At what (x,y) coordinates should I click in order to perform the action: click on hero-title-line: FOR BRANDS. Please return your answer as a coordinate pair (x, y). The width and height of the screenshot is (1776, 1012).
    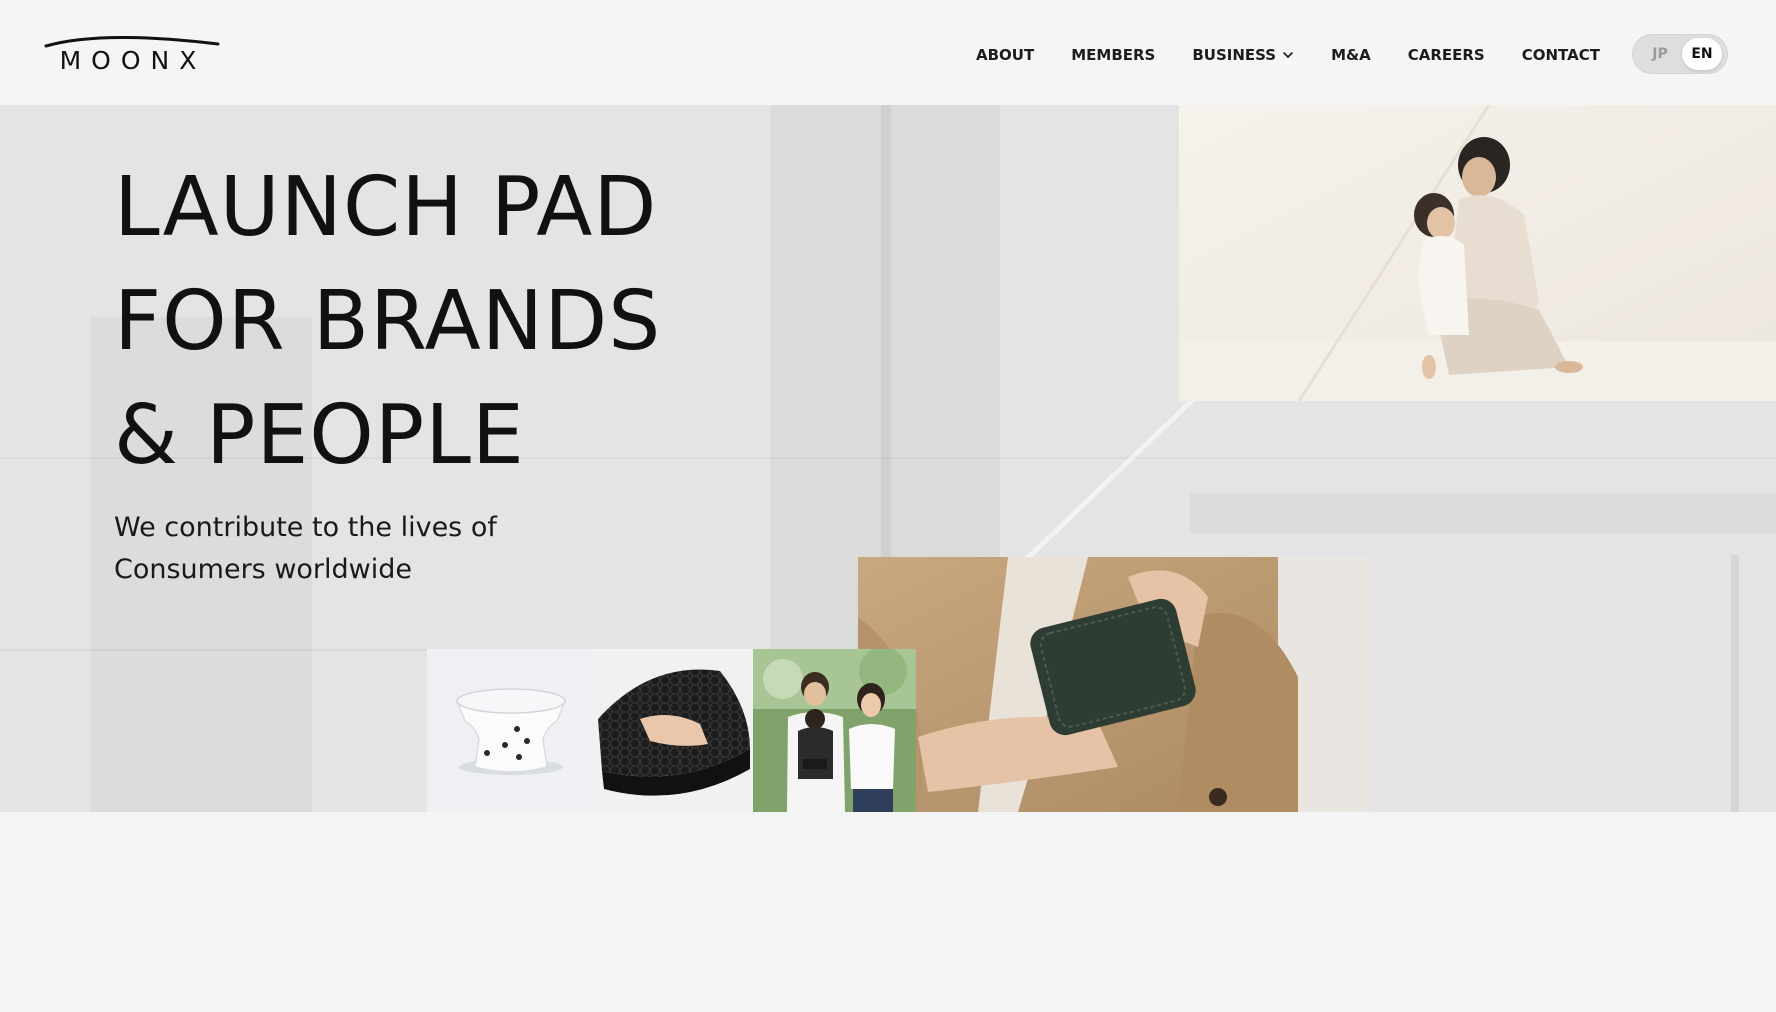
    Looking at the image, I should click on (388, 321).